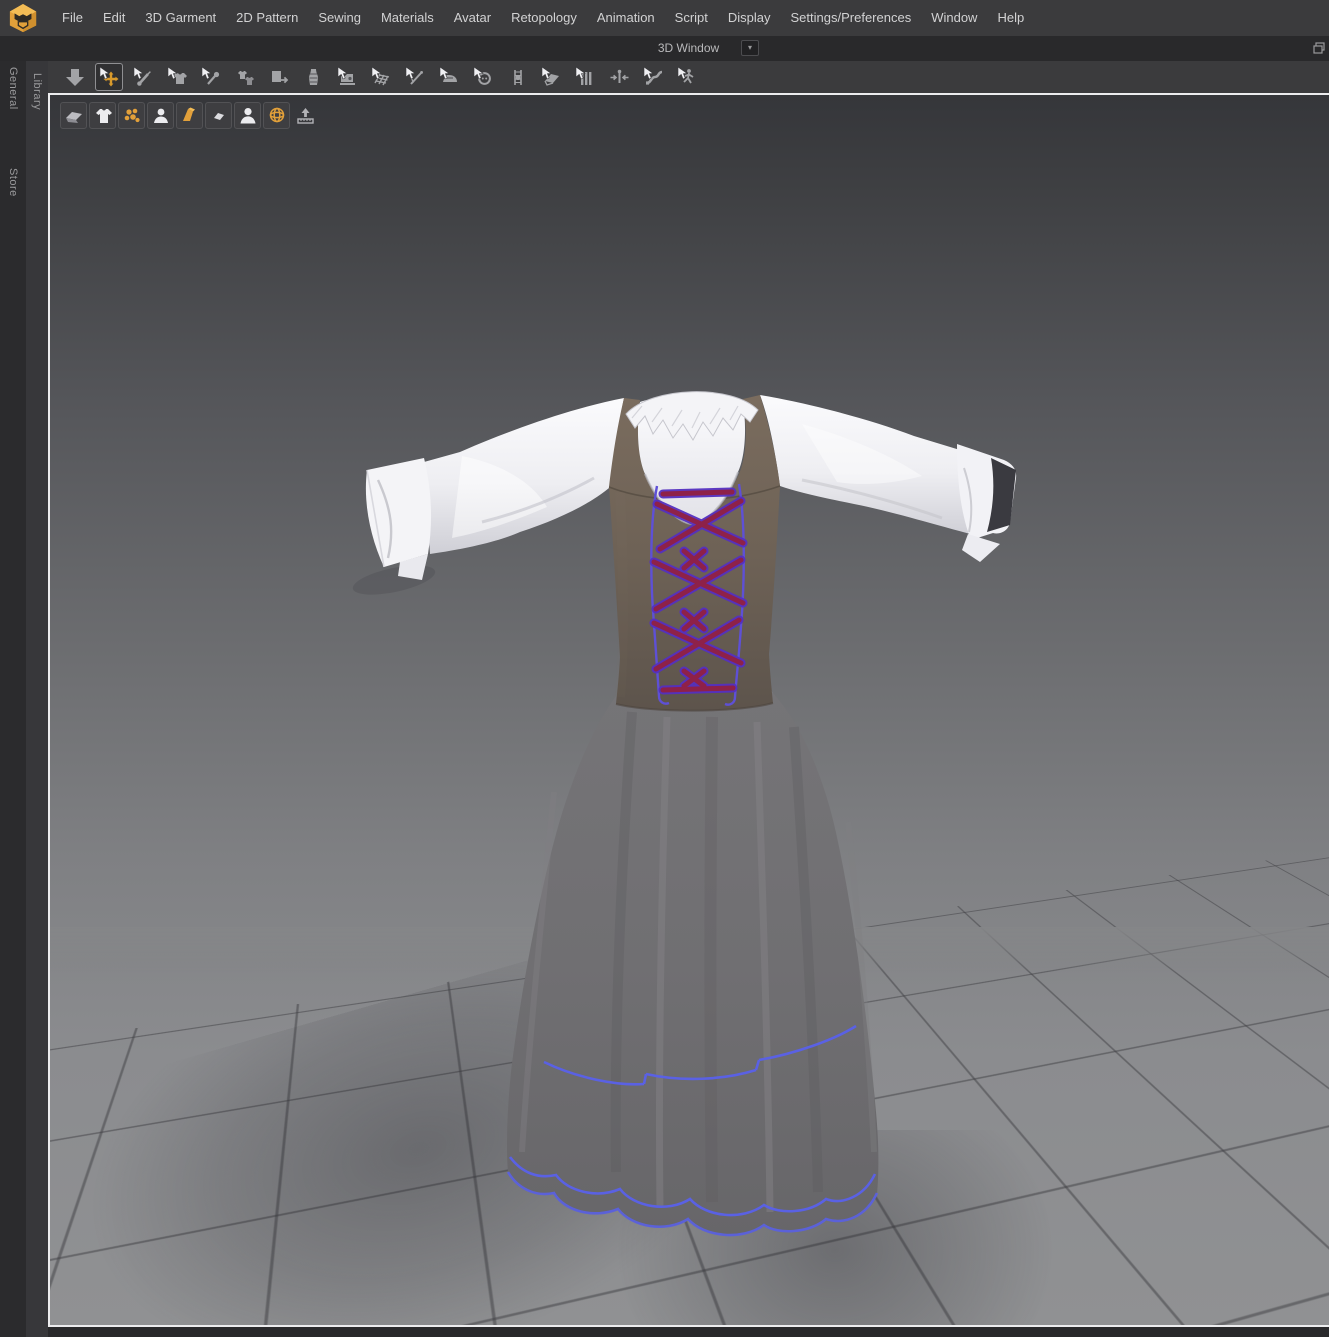  What do you see at coordinates (749, 18) in the screenshot?
I see `menu-display: Display` at bounding box center [749, 18].